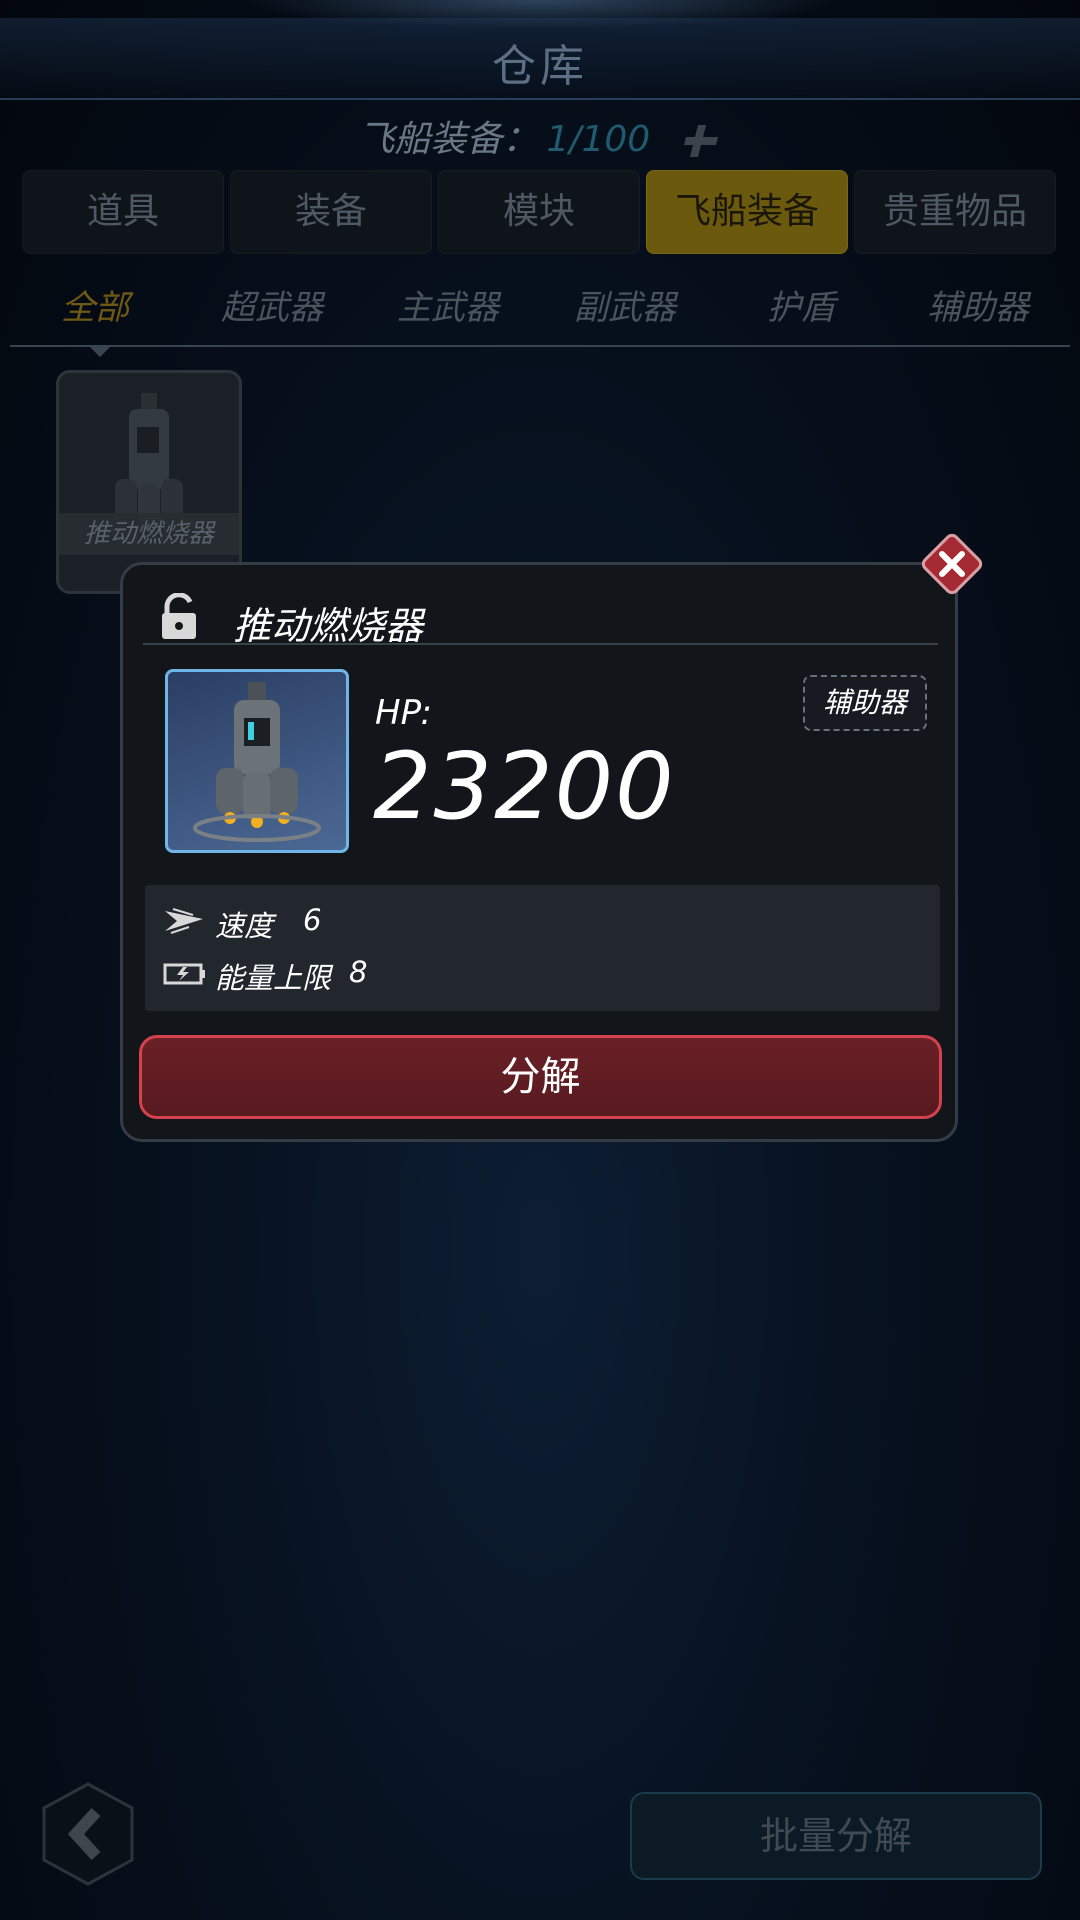 Image resolution: width=1080 pixels, height=1920 pixels. What do you see at coordinates (955, 212) in the screenshot?
I see `tab-valuables: 贵重物品` at bounding box center [955, 212].